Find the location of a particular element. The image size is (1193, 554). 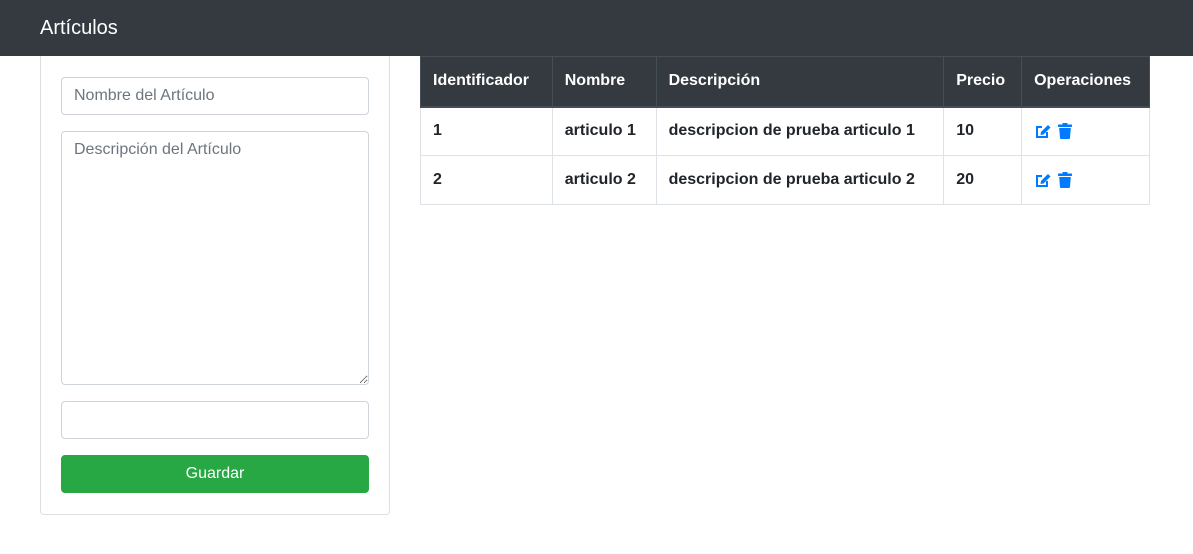

cell-price: 10 is located at coordinates (983, 131).